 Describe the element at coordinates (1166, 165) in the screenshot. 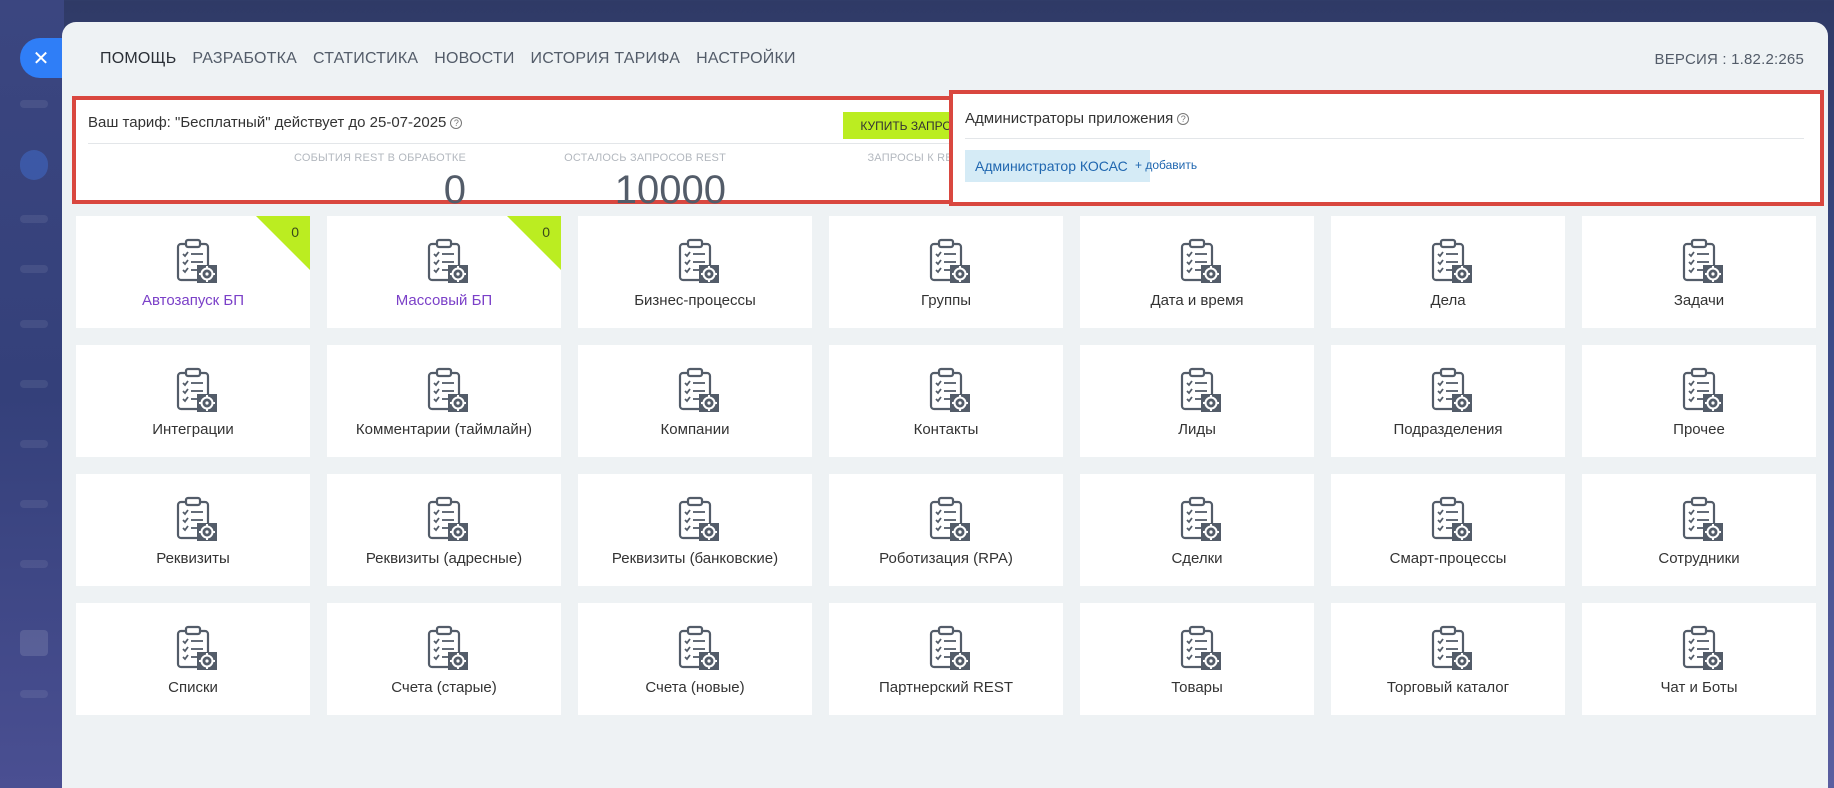

I see `add-admin-link: + добавить` at that location.